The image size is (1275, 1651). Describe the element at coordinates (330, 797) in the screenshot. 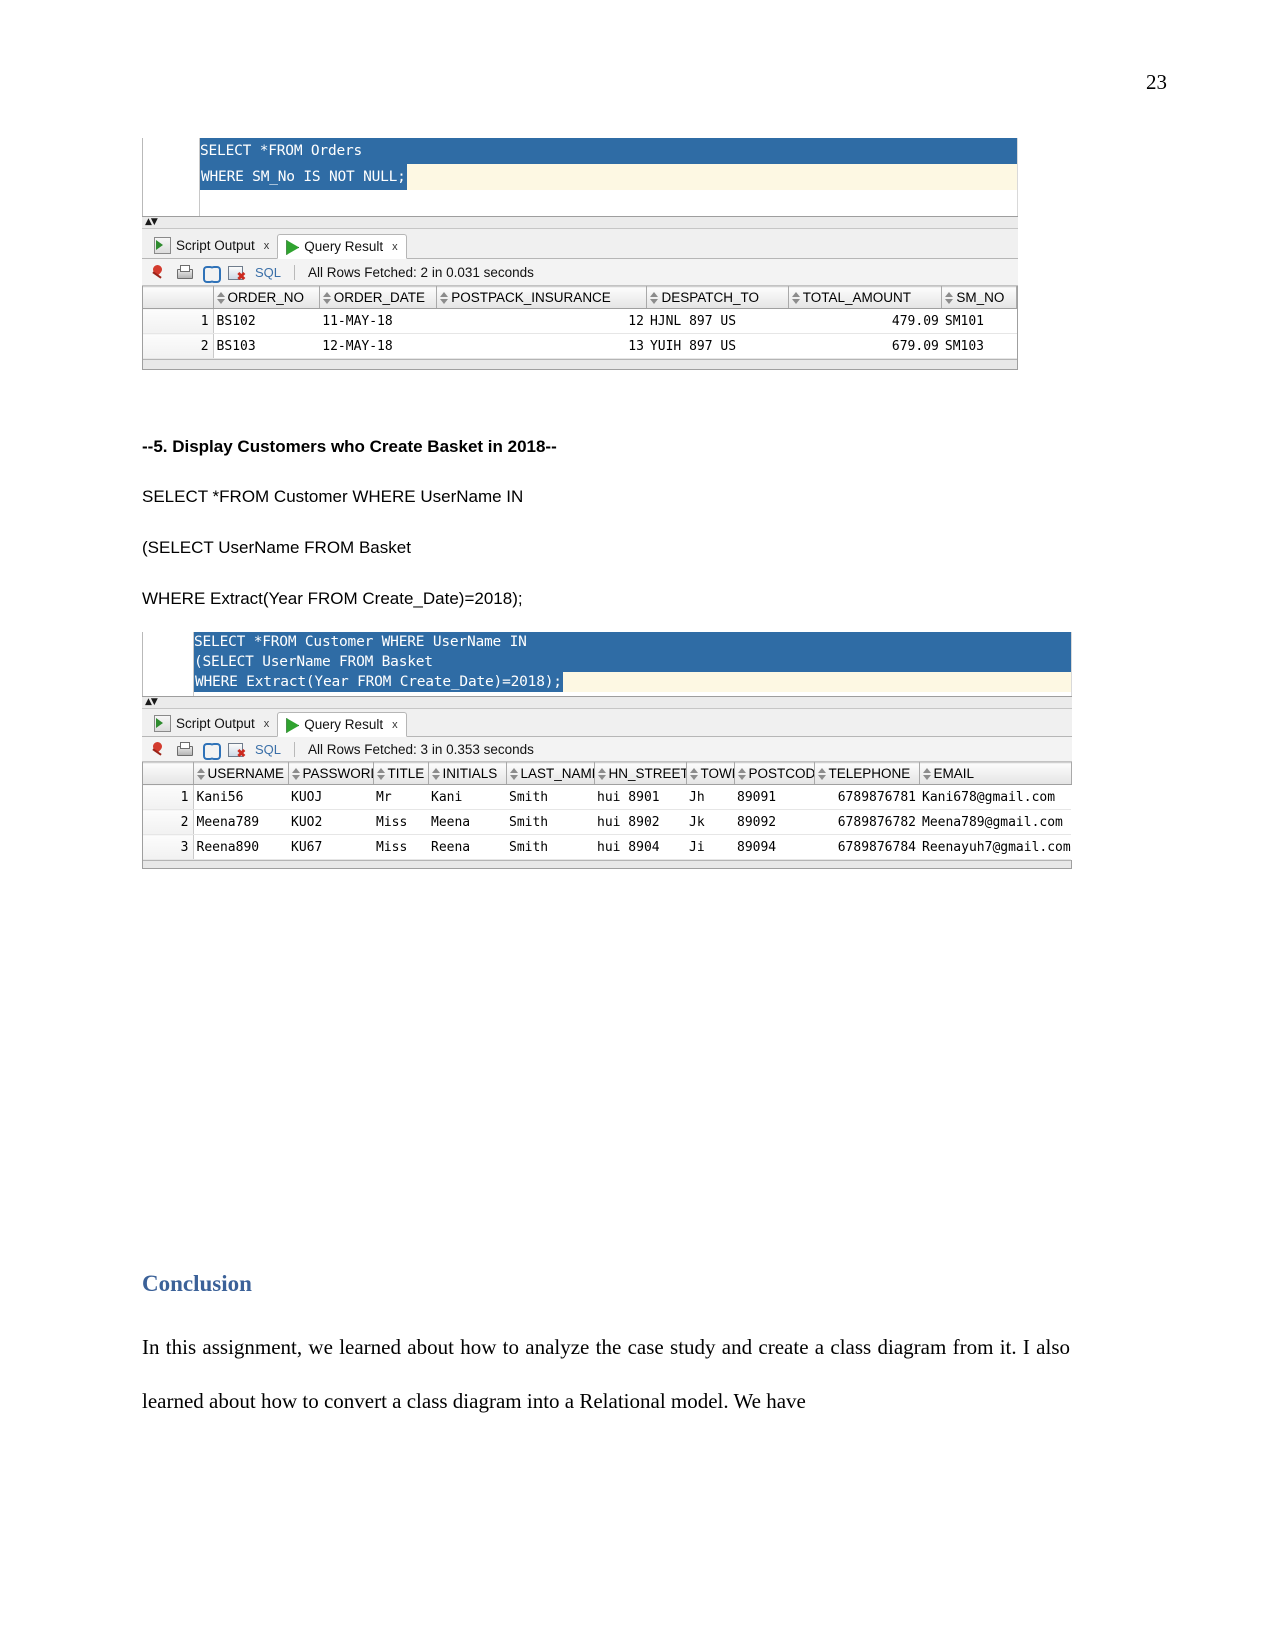

I see `cell-password: KUOJ` at that location.